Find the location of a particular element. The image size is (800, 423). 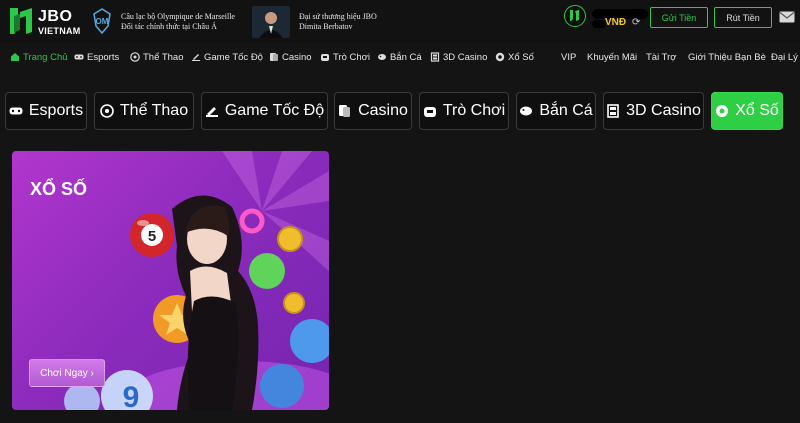

nav-item-referral: Giới Thiệu Bạn Bè is located at coordinates (727, 57).